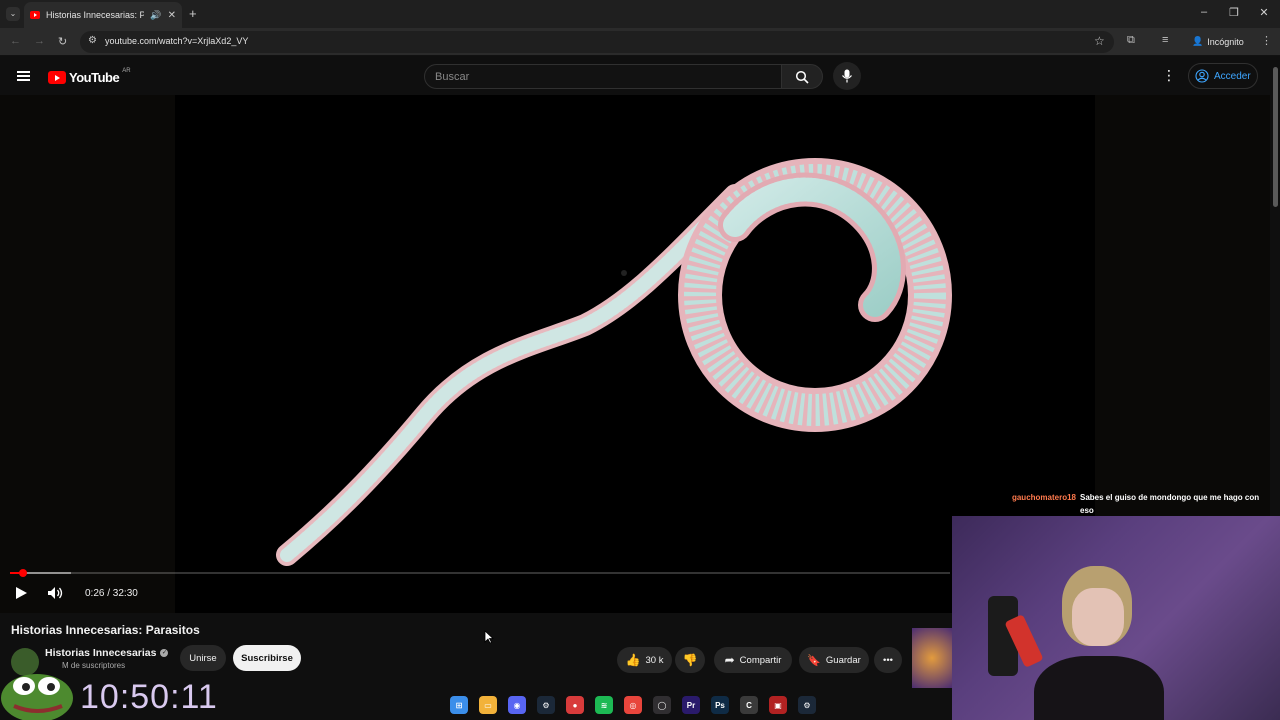  What do you see at coordinates (644, 660) in the screenshot?
I see `like-button: 👍 30 k` at bounding box center [644, 660].